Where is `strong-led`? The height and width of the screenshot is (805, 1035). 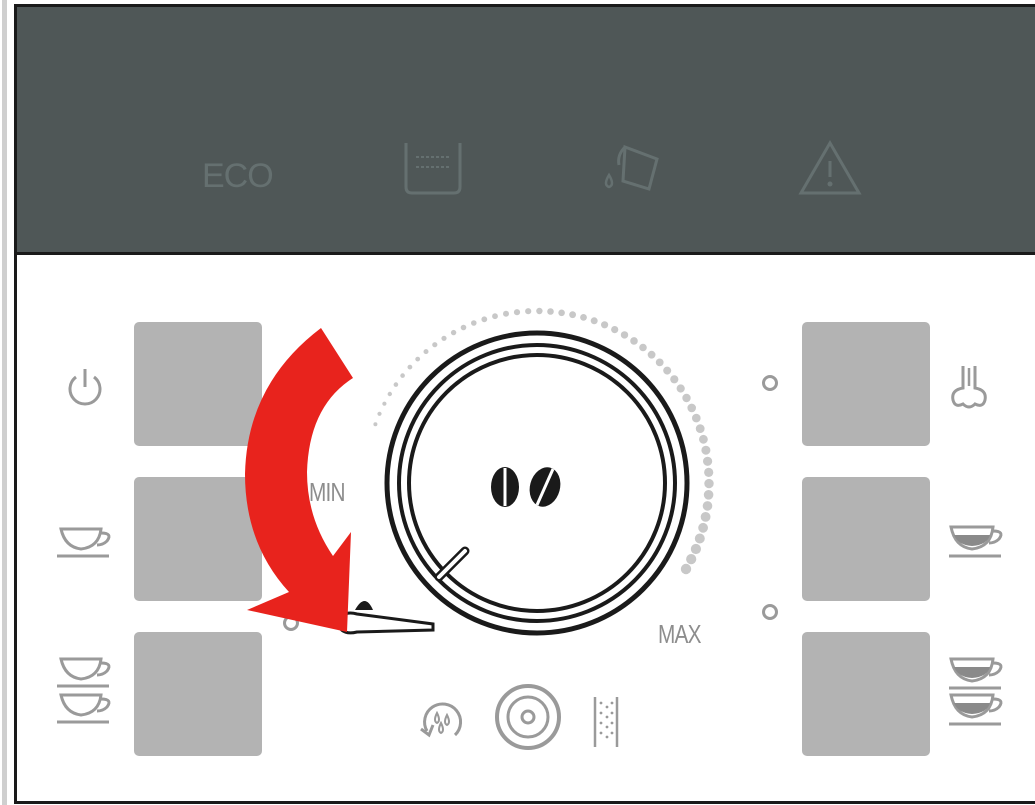 strong-led is located at coordinates (770, 612).